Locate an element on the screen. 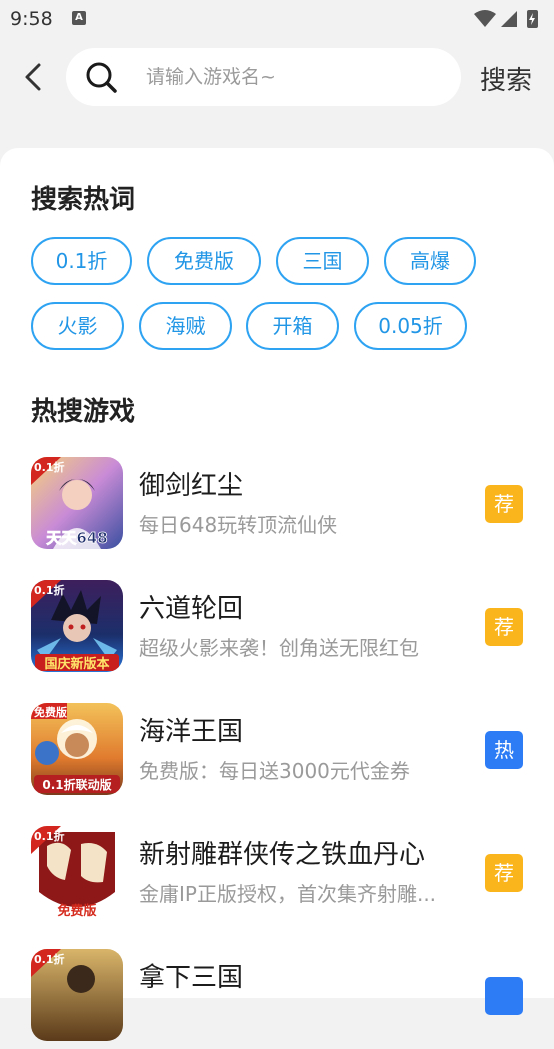  game-icon: 0.1折 is located at coordinates (77, 995).